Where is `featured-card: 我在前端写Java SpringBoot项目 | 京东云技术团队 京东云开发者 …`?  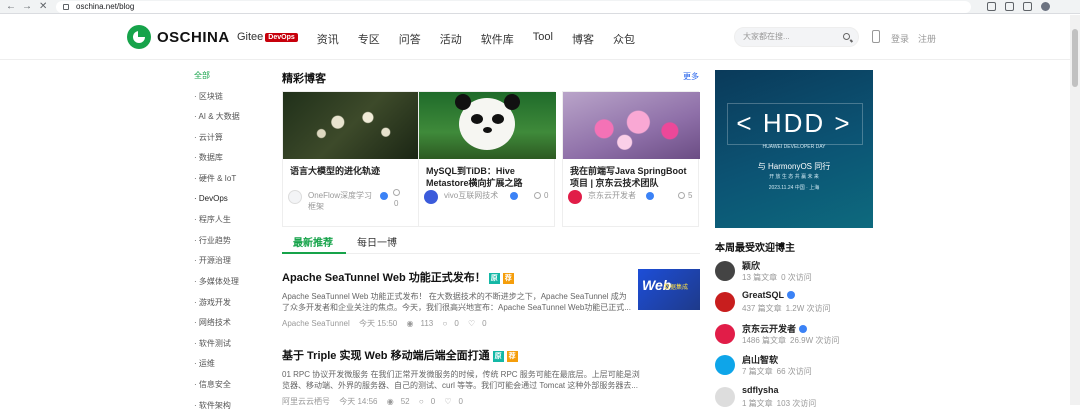
featured-card: 我在前端写Java SpringBoot项目 | 京东云技术团队 京东云开发者 … is located at coordinates (630, 159).